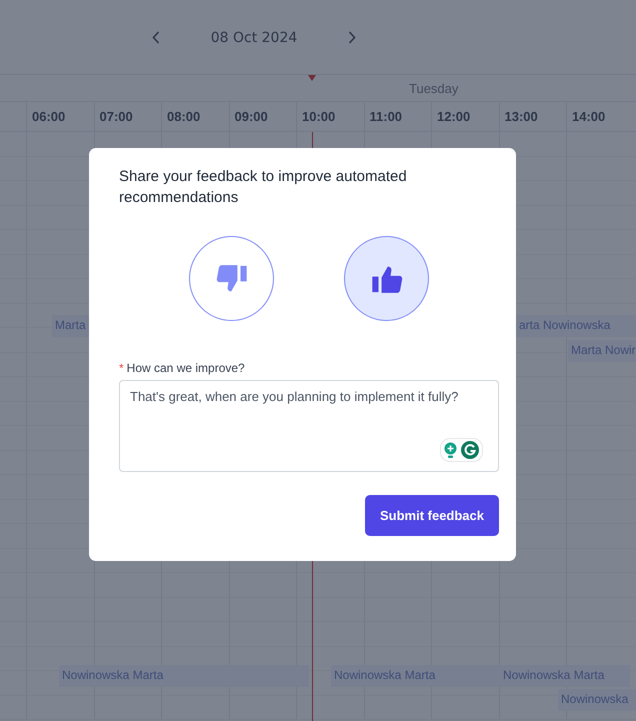 The height and width of the screenshot is (721, 636). Describe the element at coordinates (312, 78) in the screenshot. I see `current-time-marker-icon` at that location.